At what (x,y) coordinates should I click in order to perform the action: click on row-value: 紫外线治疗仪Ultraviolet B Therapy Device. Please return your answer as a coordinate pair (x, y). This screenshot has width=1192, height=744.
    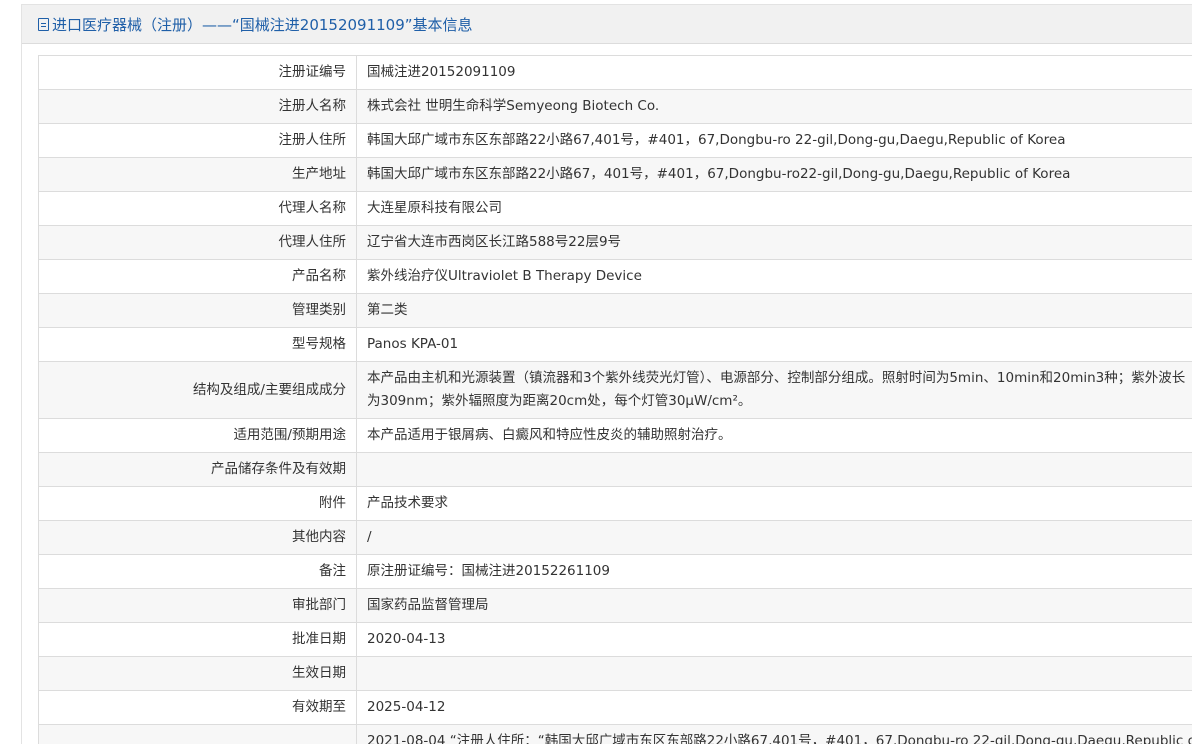
    Looking at the image, I should click on (774, 277).